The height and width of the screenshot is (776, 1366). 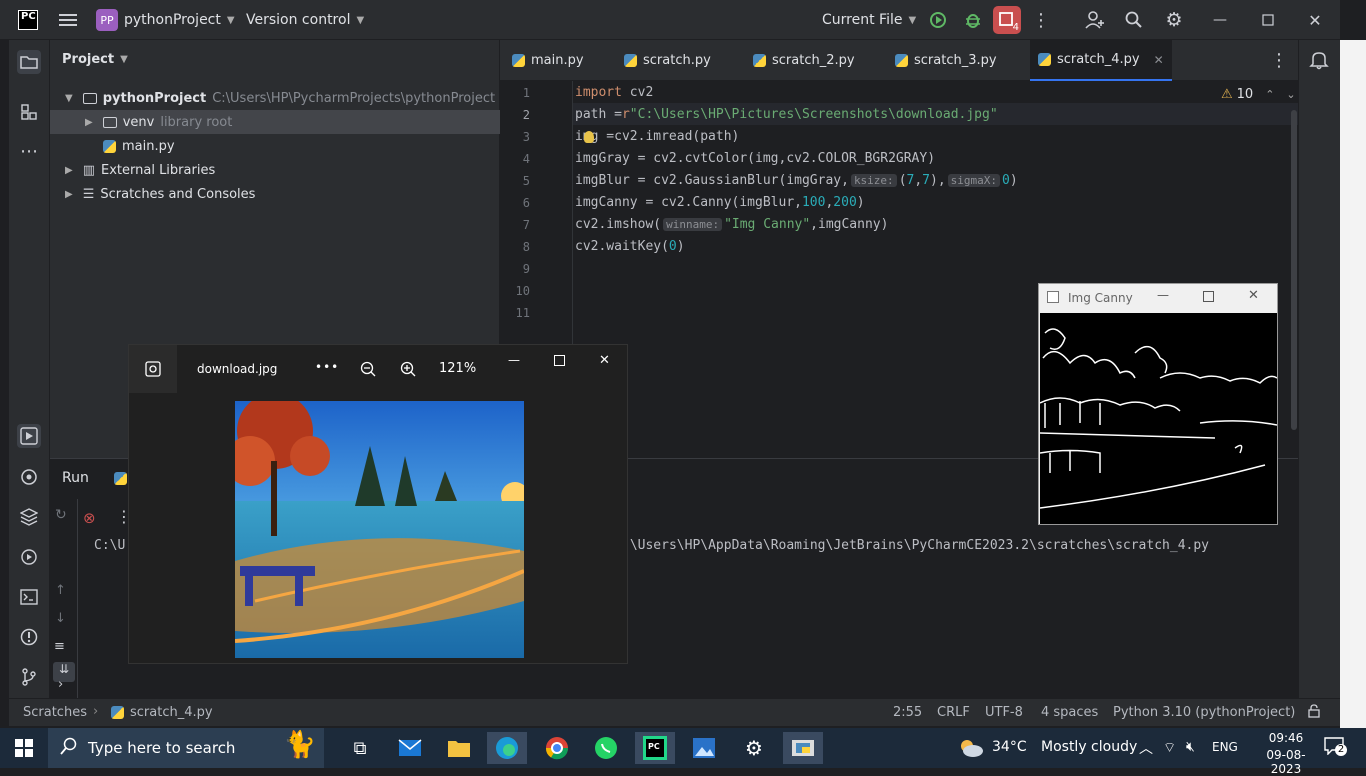 I want to click on close-icon: ✕, so click(x=1315, y=20).